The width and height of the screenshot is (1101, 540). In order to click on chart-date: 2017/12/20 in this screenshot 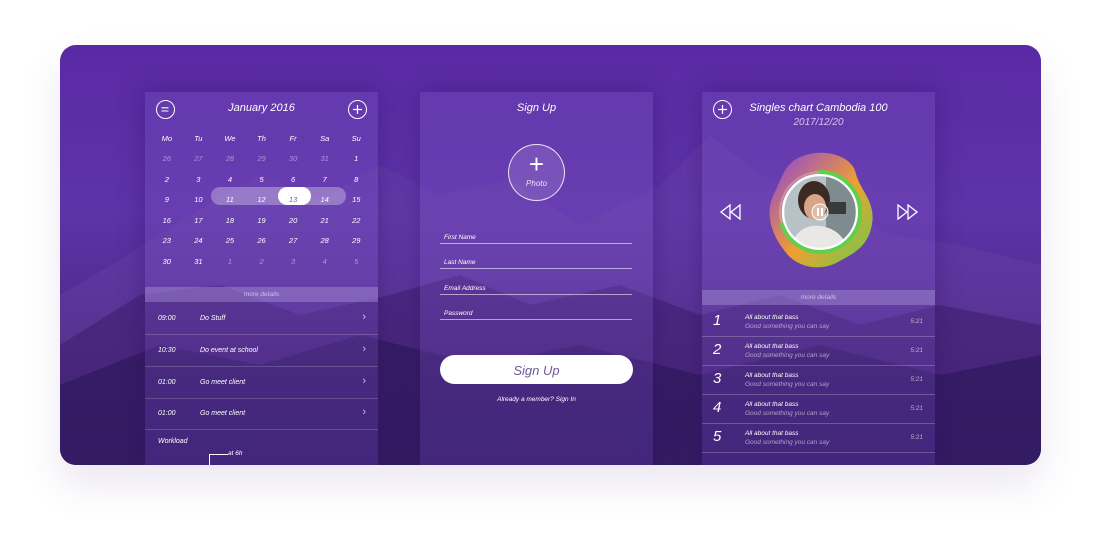, I will do `click(818, 122)`.